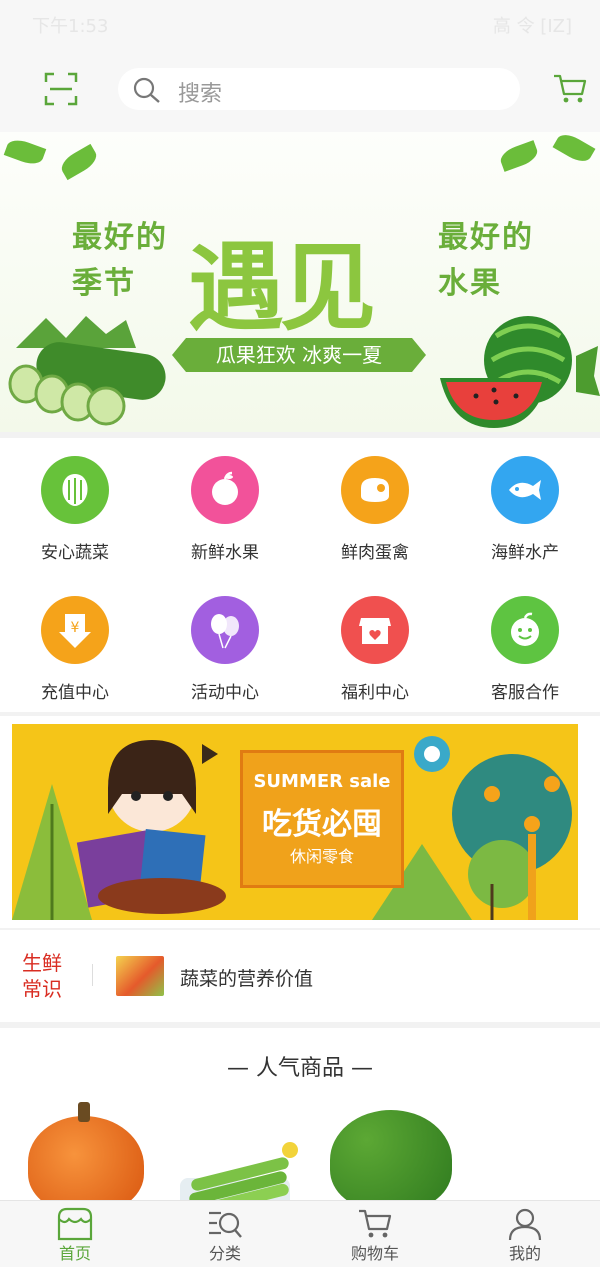  Describe the element at coordinates (300, 1068) in the screenshot. I see `section-title: — 人气商品 —` at that location.